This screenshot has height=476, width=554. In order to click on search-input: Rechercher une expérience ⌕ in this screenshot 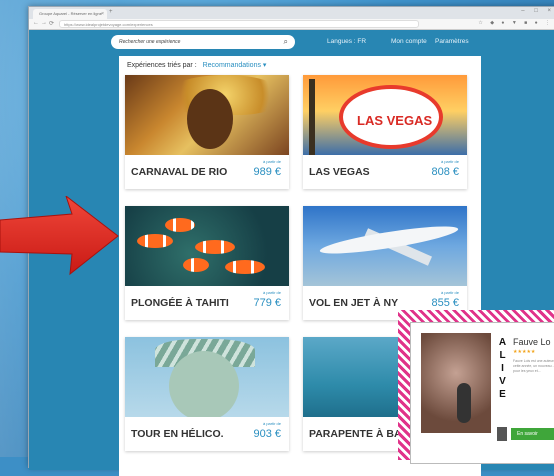, I will do `click(203, 42)`.